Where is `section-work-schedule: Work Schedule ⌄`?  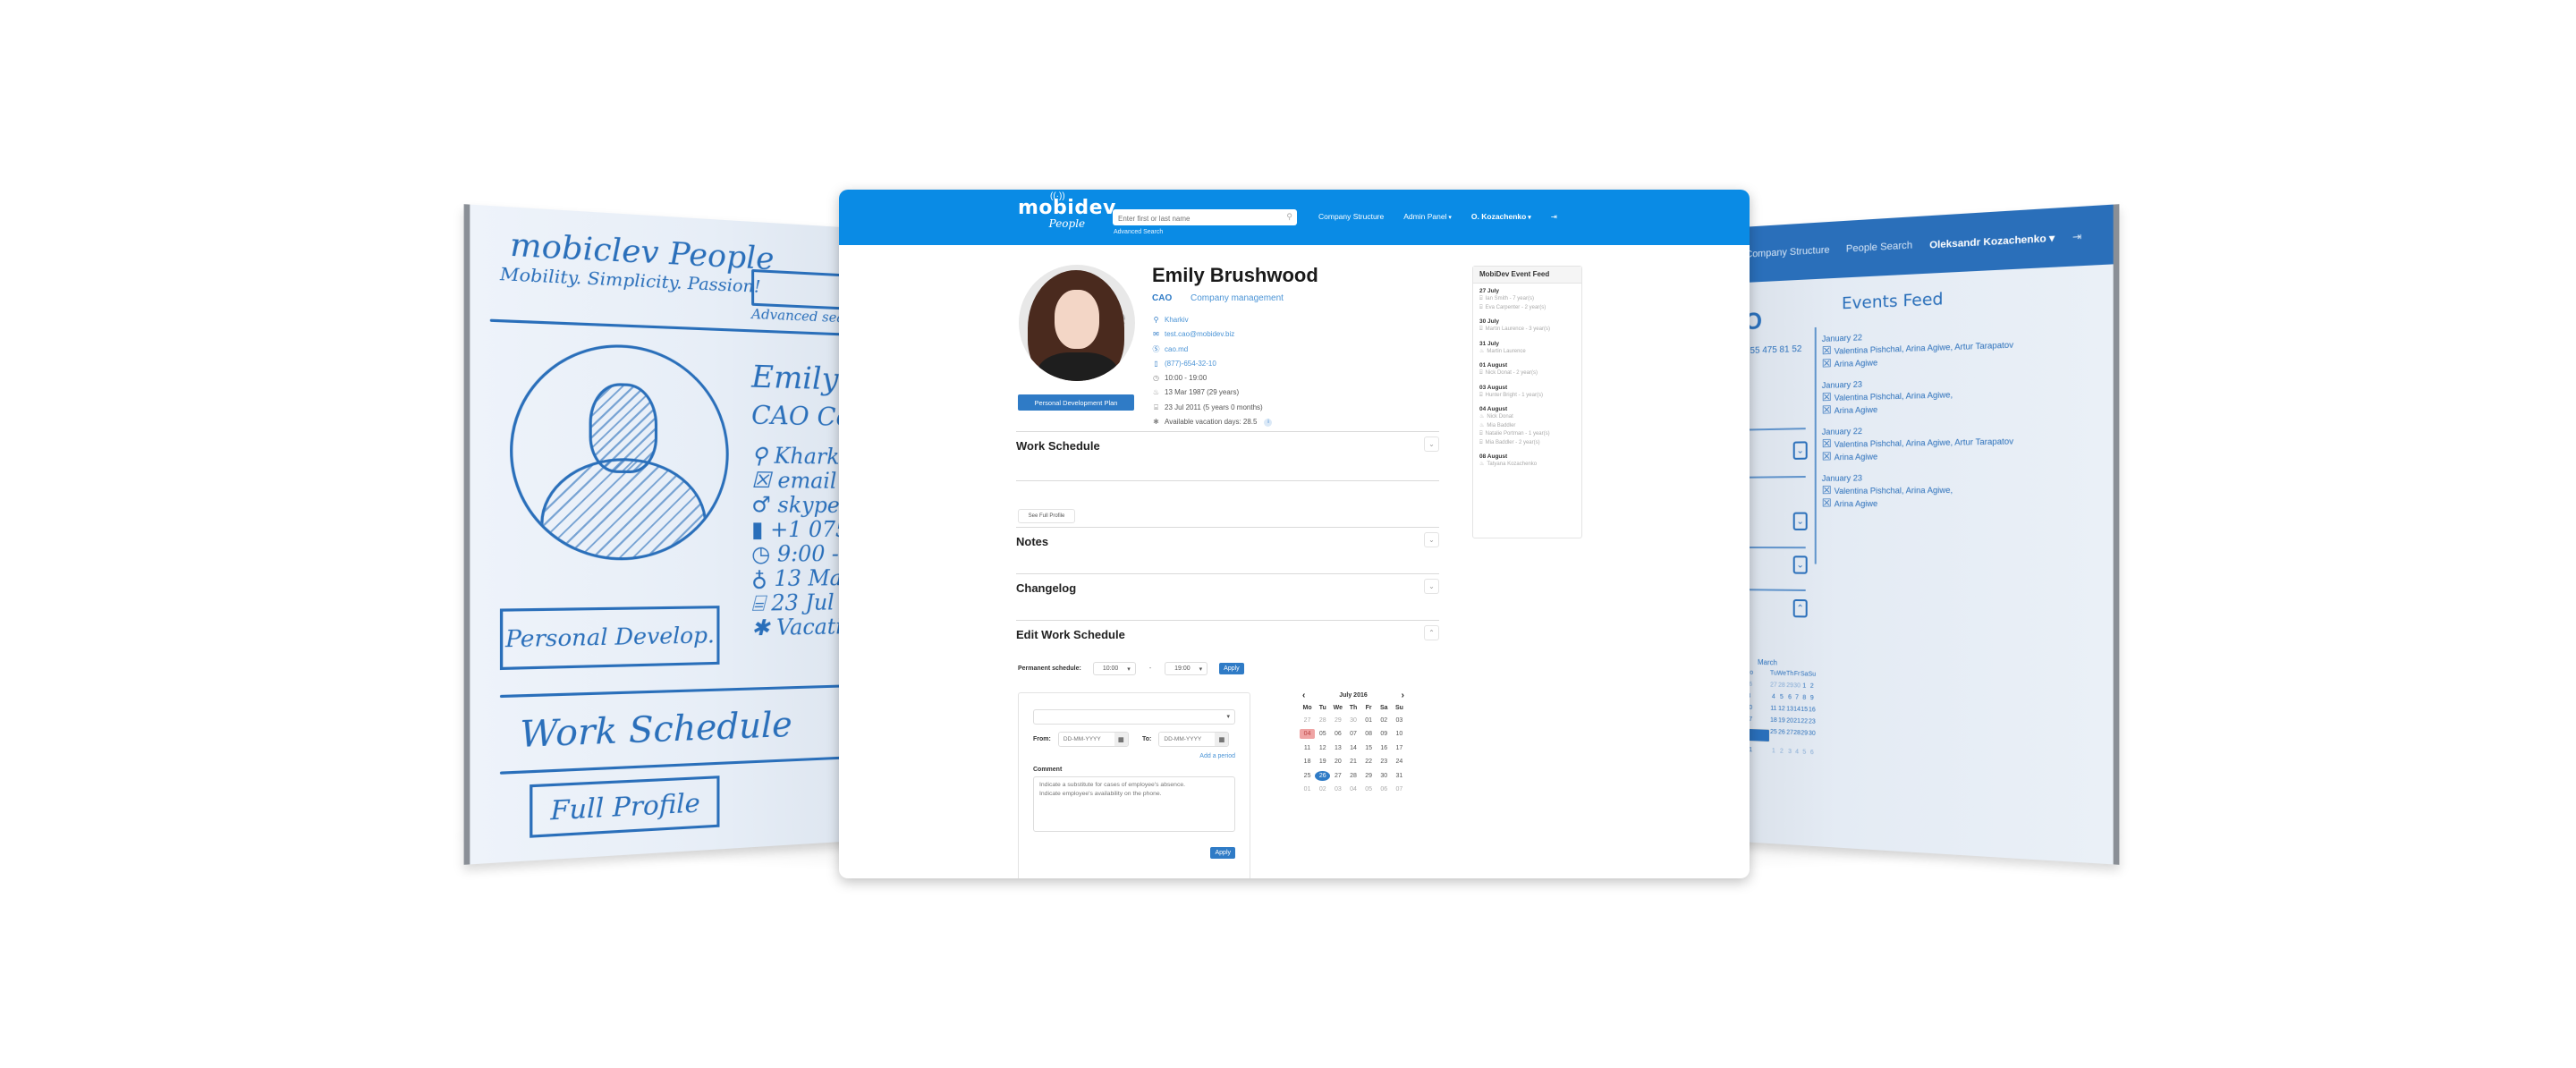 section-work-schedule: Work Schedule ⌄ is located at coordinates (1227, 455).